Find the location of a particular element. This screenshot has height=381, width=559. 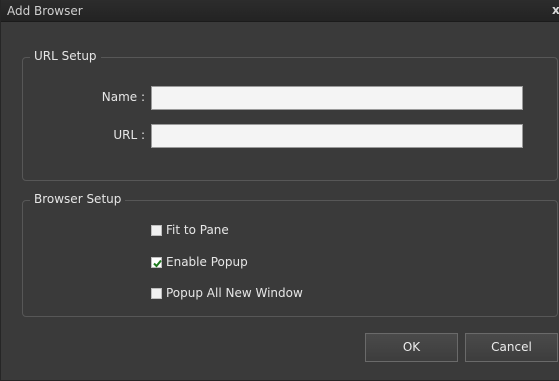

url-setup-legend: URL Setup is located at coordinates (65, 56).